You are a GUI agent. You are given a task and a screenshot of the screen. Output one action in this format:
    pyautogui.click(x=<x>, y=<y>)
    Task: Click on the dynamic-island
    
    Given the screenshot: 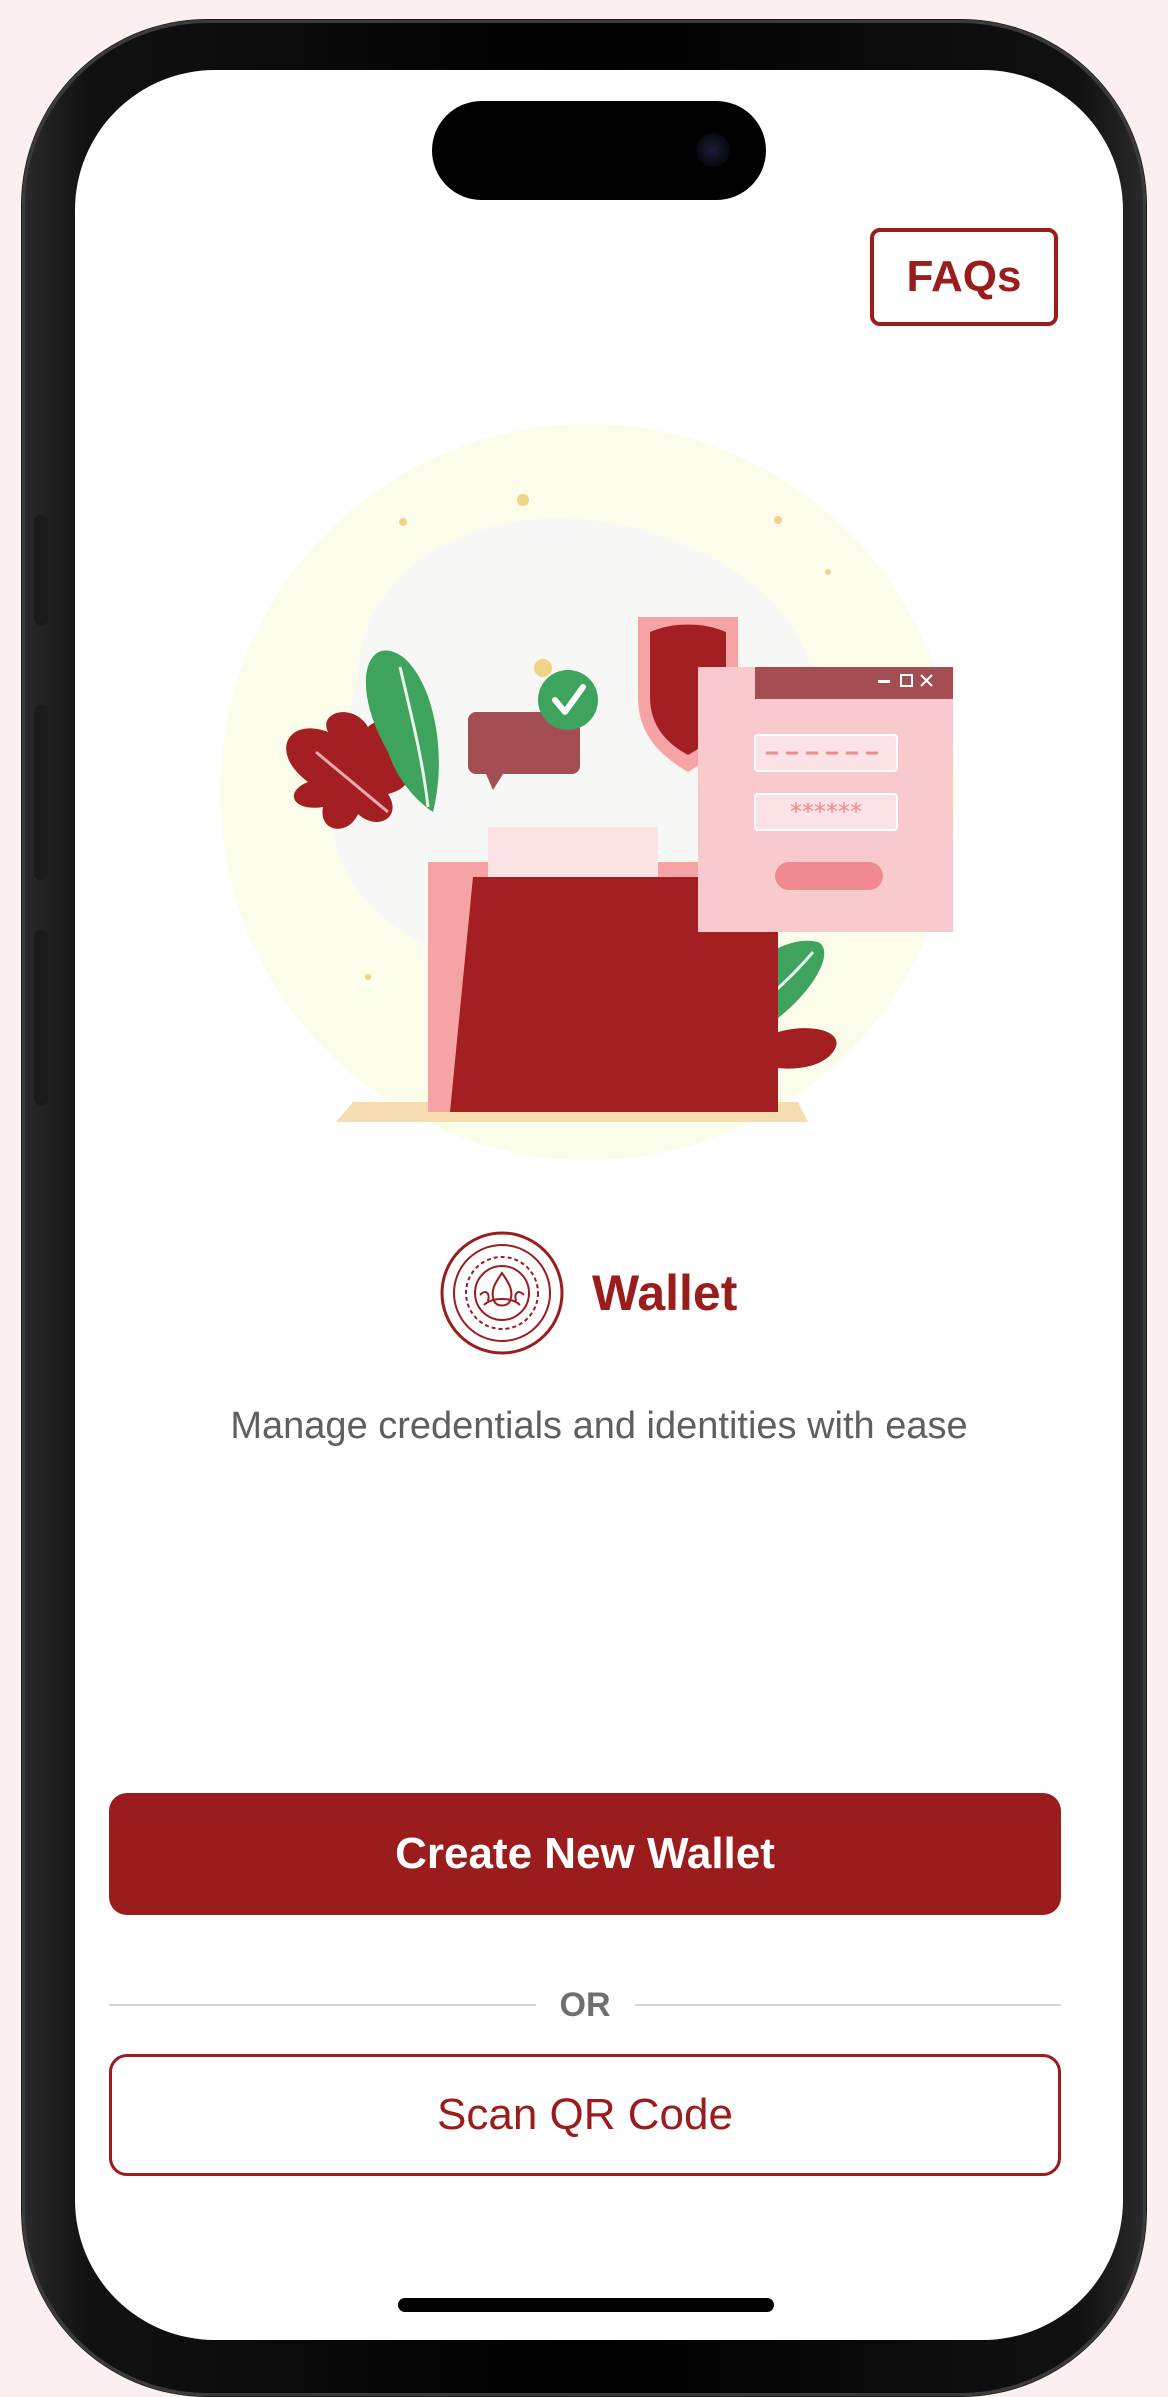 What is the action you would take?
    pyautogui.click(x=599, y=150)
    